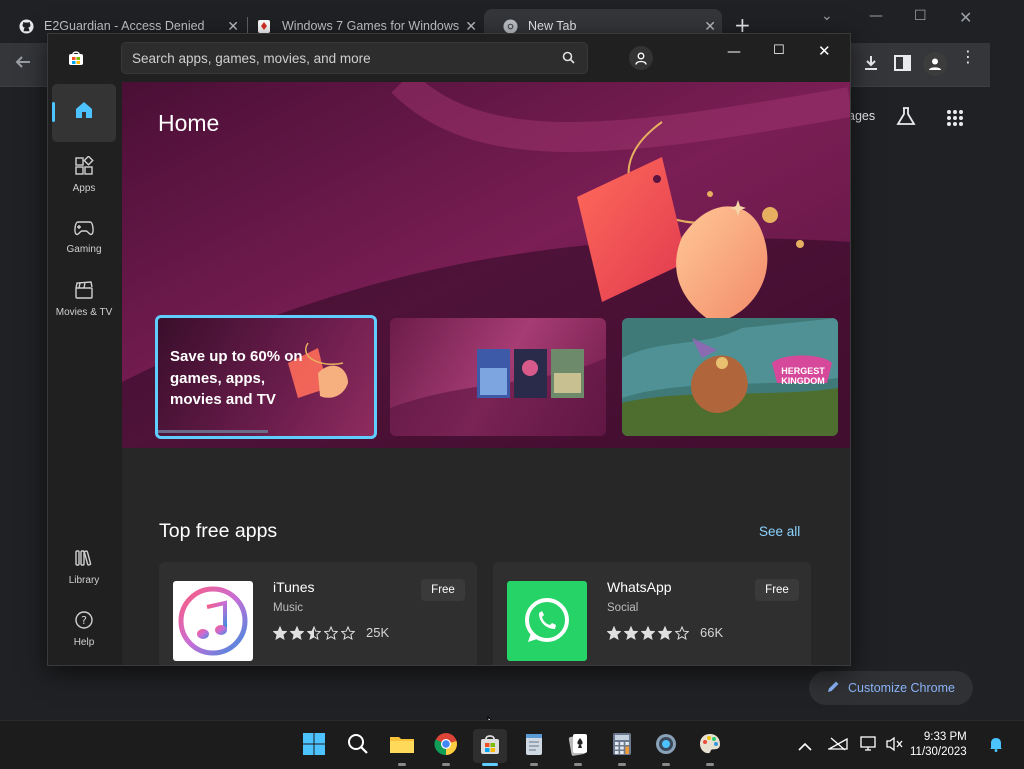 This screenshot has width=1024, height=769. What do you see at coordinates (871, 65) in the screenshot?
I see `download-icon` at bounding box center [871, 65].